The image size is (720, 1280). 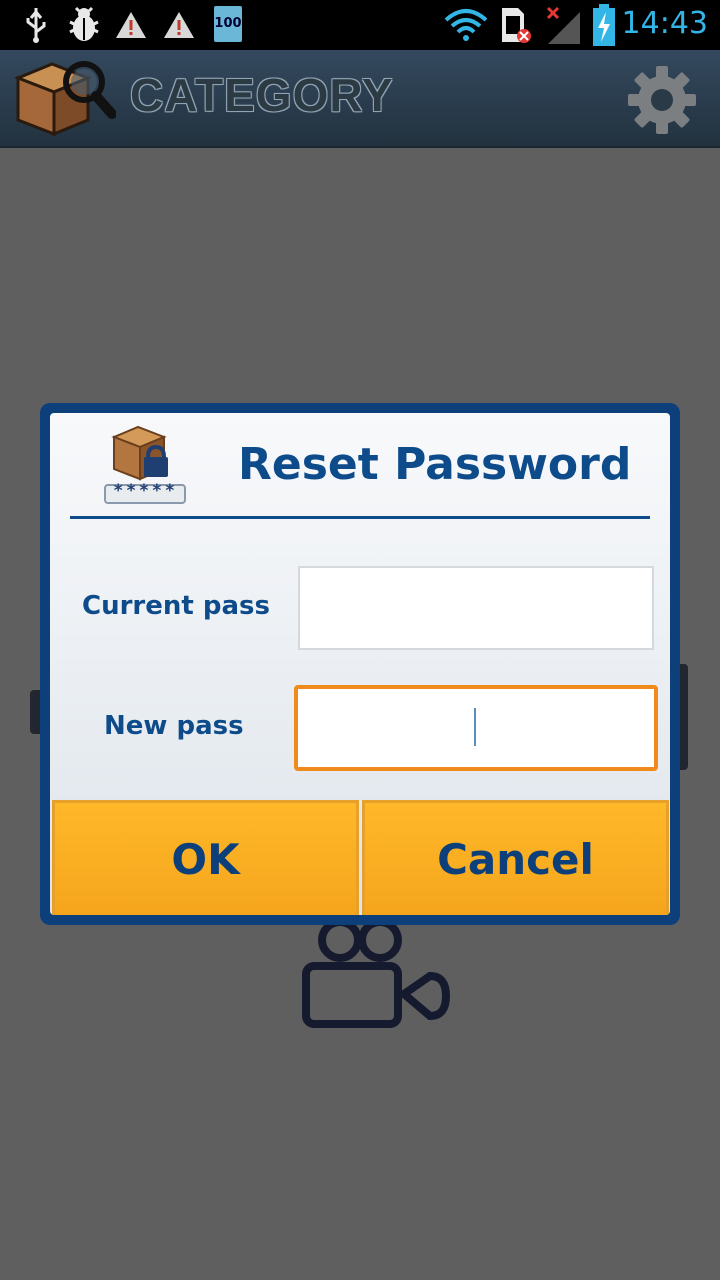 I want to click on status-time: 14:43, so click(x=664, y=23).